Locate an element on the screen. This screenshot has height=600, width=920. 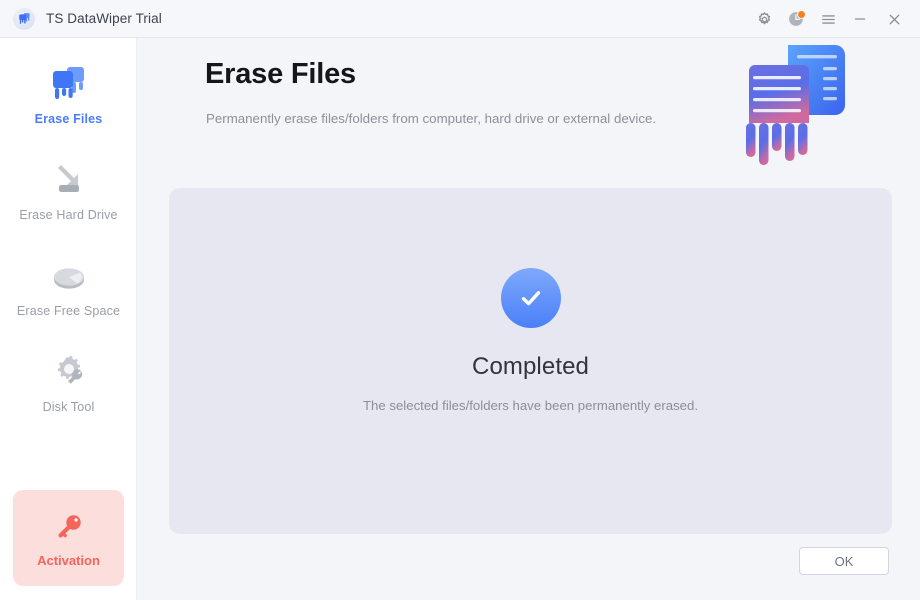
sidebar-item-erase-files: Erase Files is located at coordinates (68, 94).